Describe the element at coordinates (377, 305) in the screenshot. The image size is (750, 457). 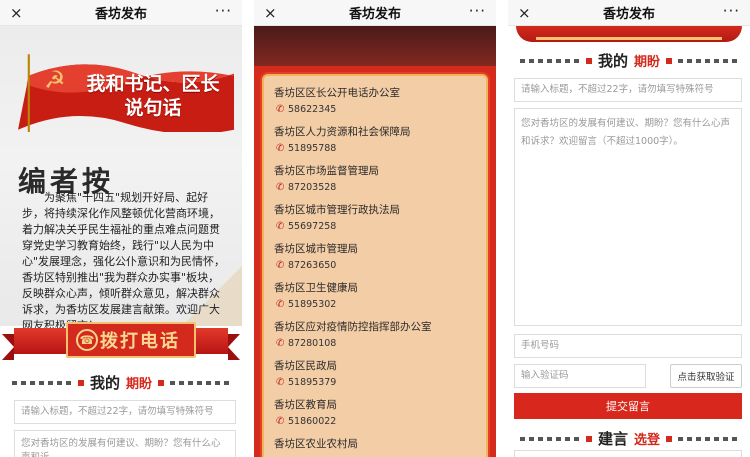
I see `department-phone: ✆ 51895302` at that location.